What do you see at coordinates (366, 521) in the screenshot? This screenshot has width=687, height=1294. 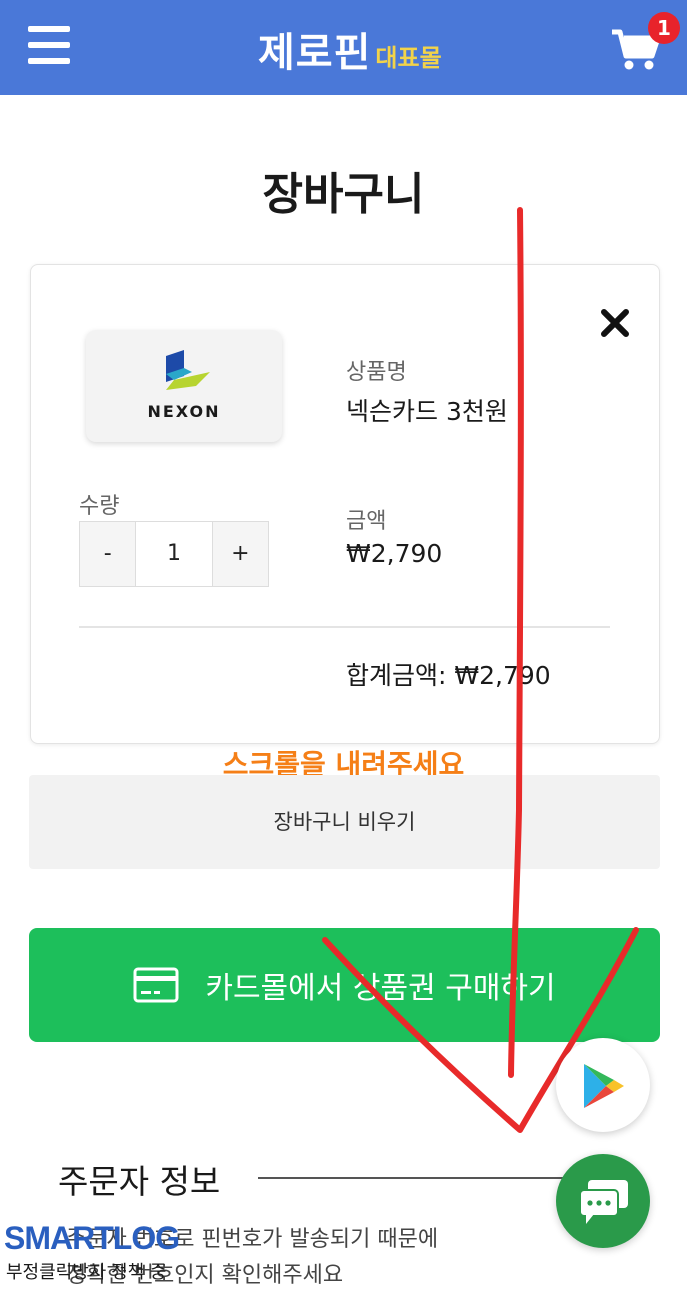 I see `amount-label: 금액` at bounding box center [366, 521].